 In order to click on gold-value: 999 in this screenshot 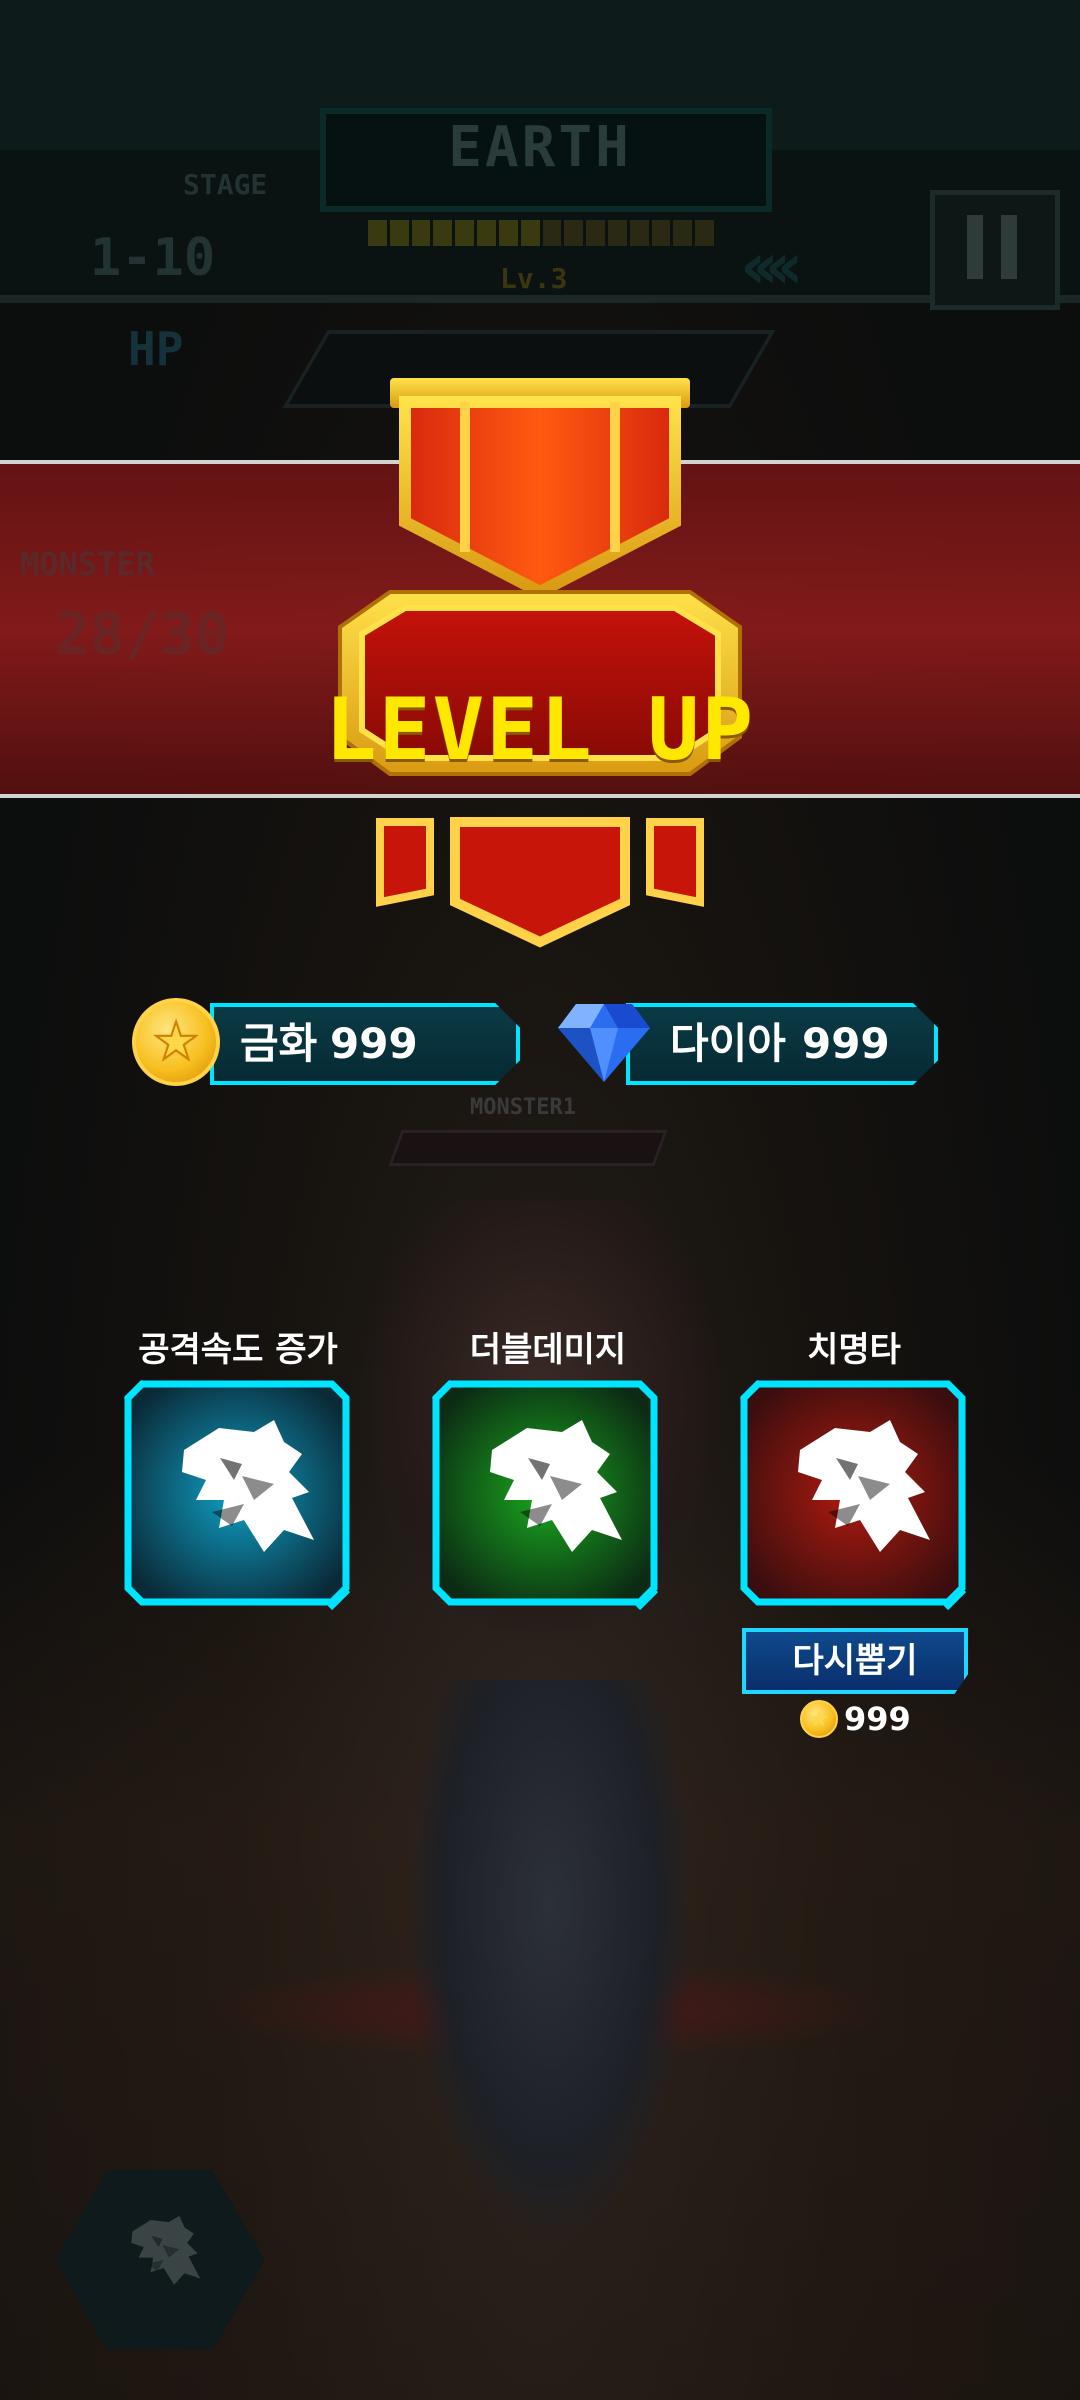, I will do `click(374, 1043)`.